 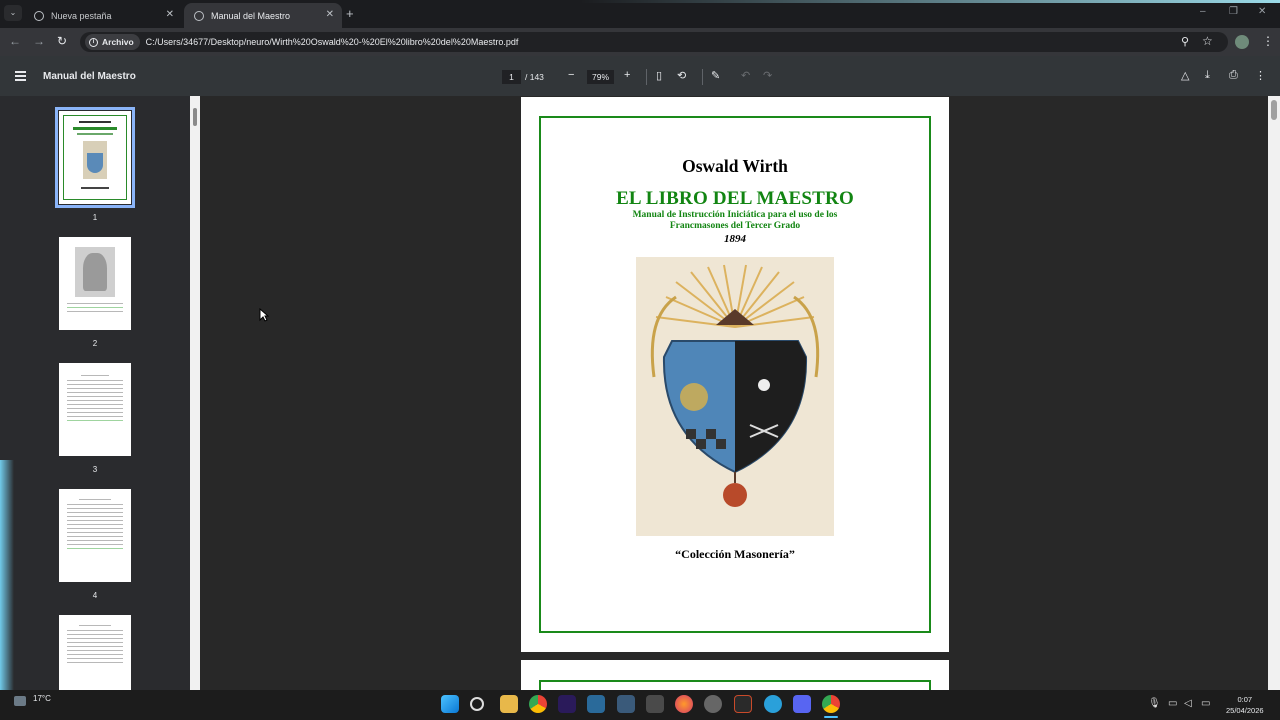 What do you see at coordinates (20, 701) in the screenshot?
I see `weather-icon` at bounding box center [20, 701].